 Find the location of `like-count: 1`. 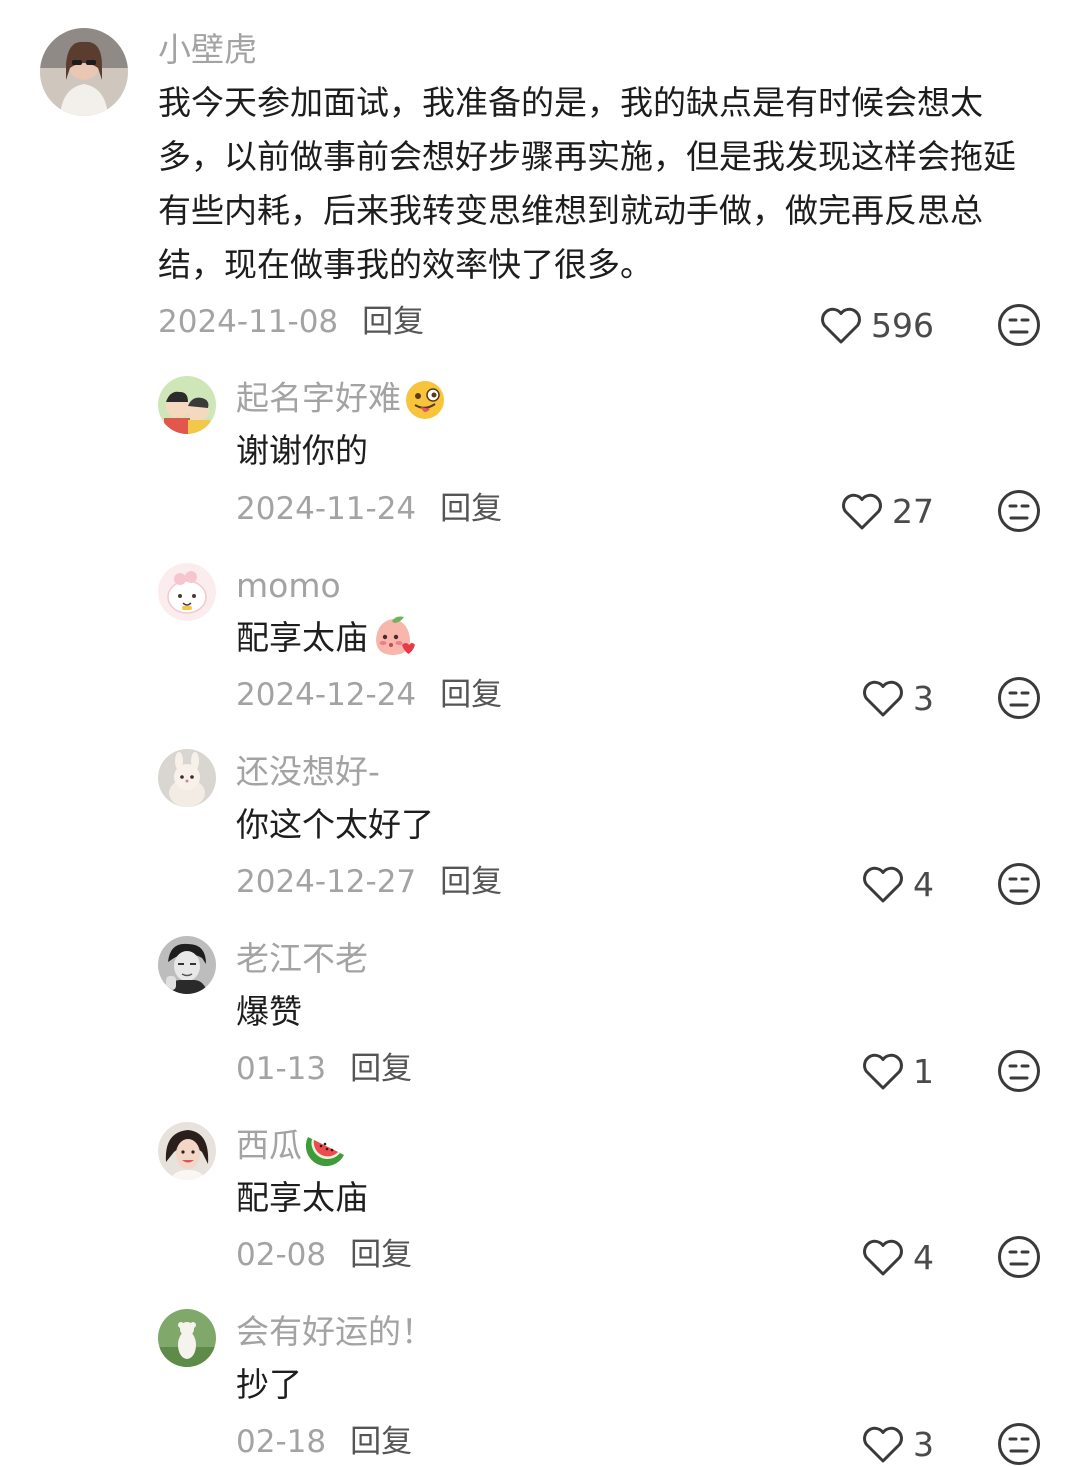

like-count: 1 is located at coordinates (923, 1071).